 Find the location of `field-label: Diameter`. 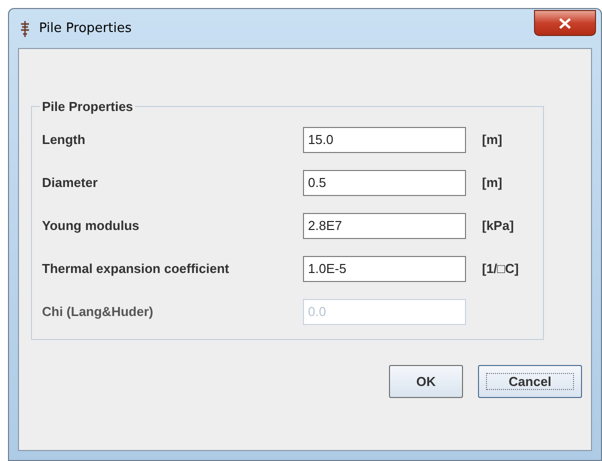

field-label: Diameter is located at coordinates (70, 182).